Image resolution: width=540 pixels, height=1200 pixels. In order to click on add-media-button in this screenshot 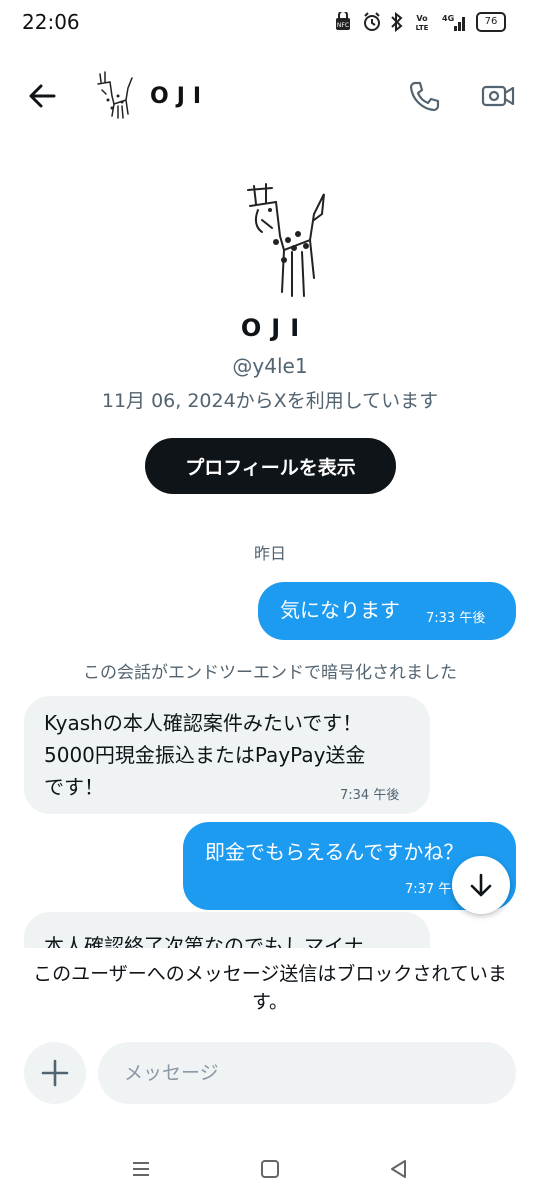, I will do `click(55, 1073)`.